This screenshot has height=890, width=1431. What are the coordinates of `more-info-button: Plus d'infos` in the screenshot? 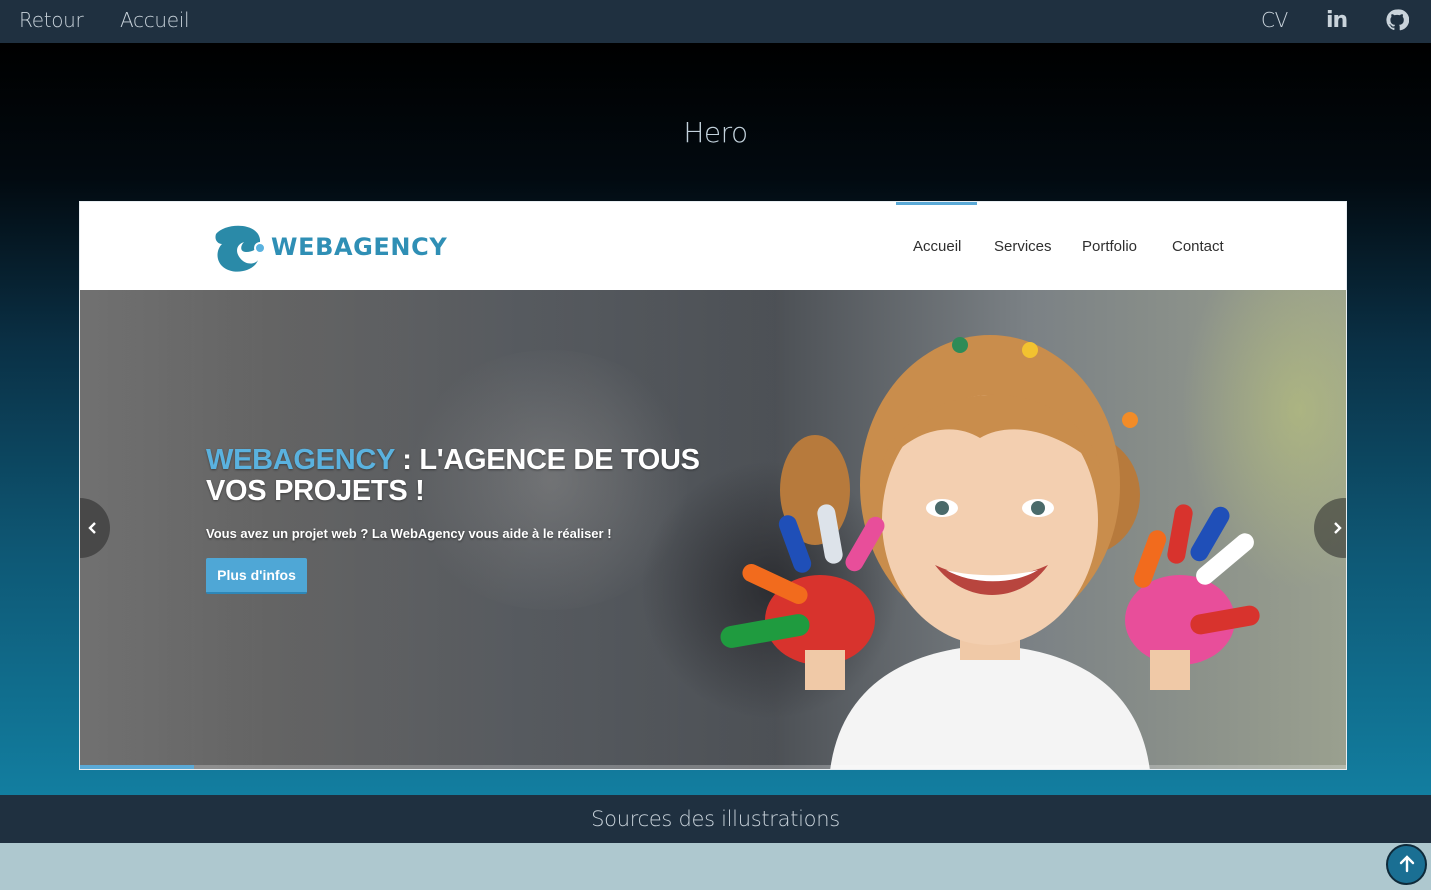 It's located at (256, 576).